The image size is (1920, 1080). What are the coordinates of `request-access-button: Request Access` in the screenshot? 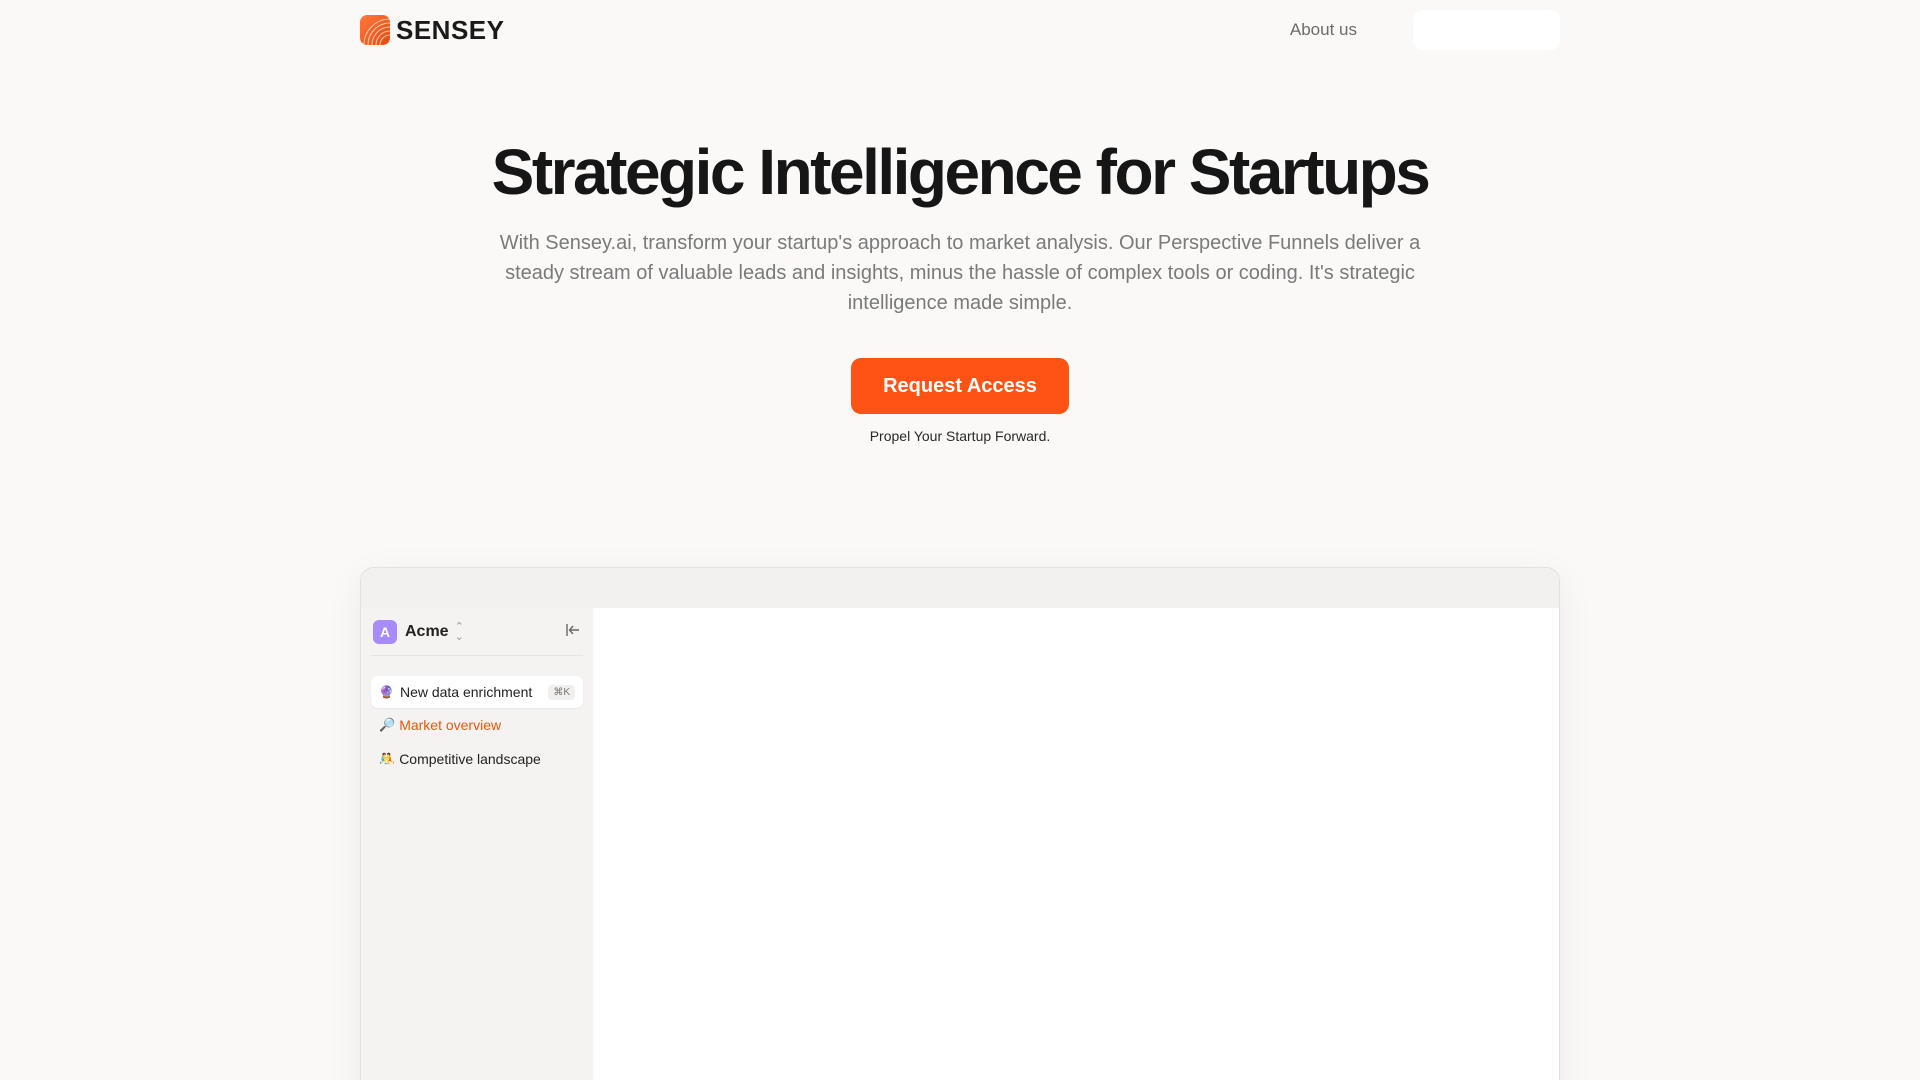 It's located at (960, 386).